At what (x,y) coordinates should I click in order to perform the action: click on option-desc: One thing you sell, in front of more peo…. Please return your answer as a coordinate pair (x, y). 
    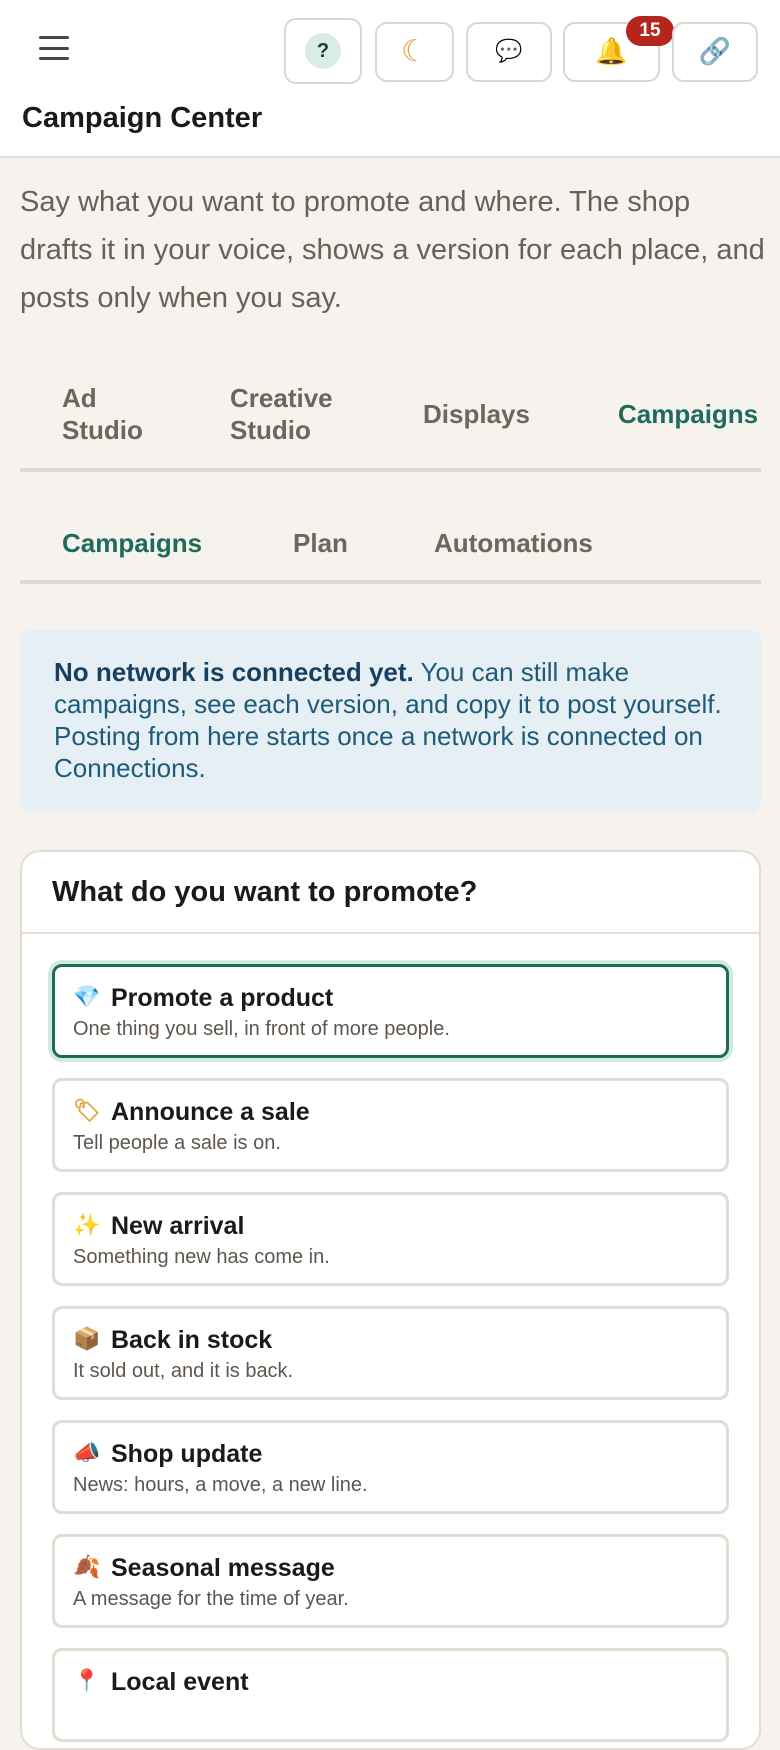
    Looking at the image, I should click on (261, 1029).